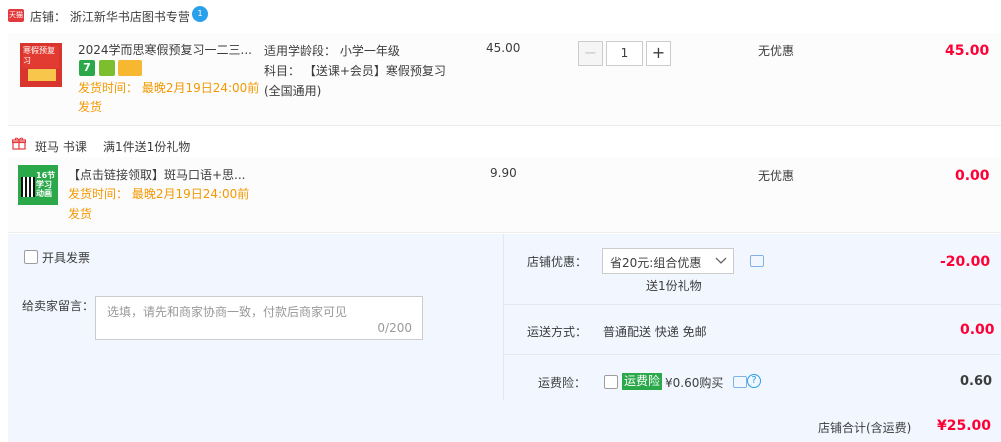 This screenshot has height=442, width=1001. What do you see at coordinates (147, 147) in the screenshot?
I see `gift-promo-text: 满1件送1份礼物` at bounding box center [147, 147].